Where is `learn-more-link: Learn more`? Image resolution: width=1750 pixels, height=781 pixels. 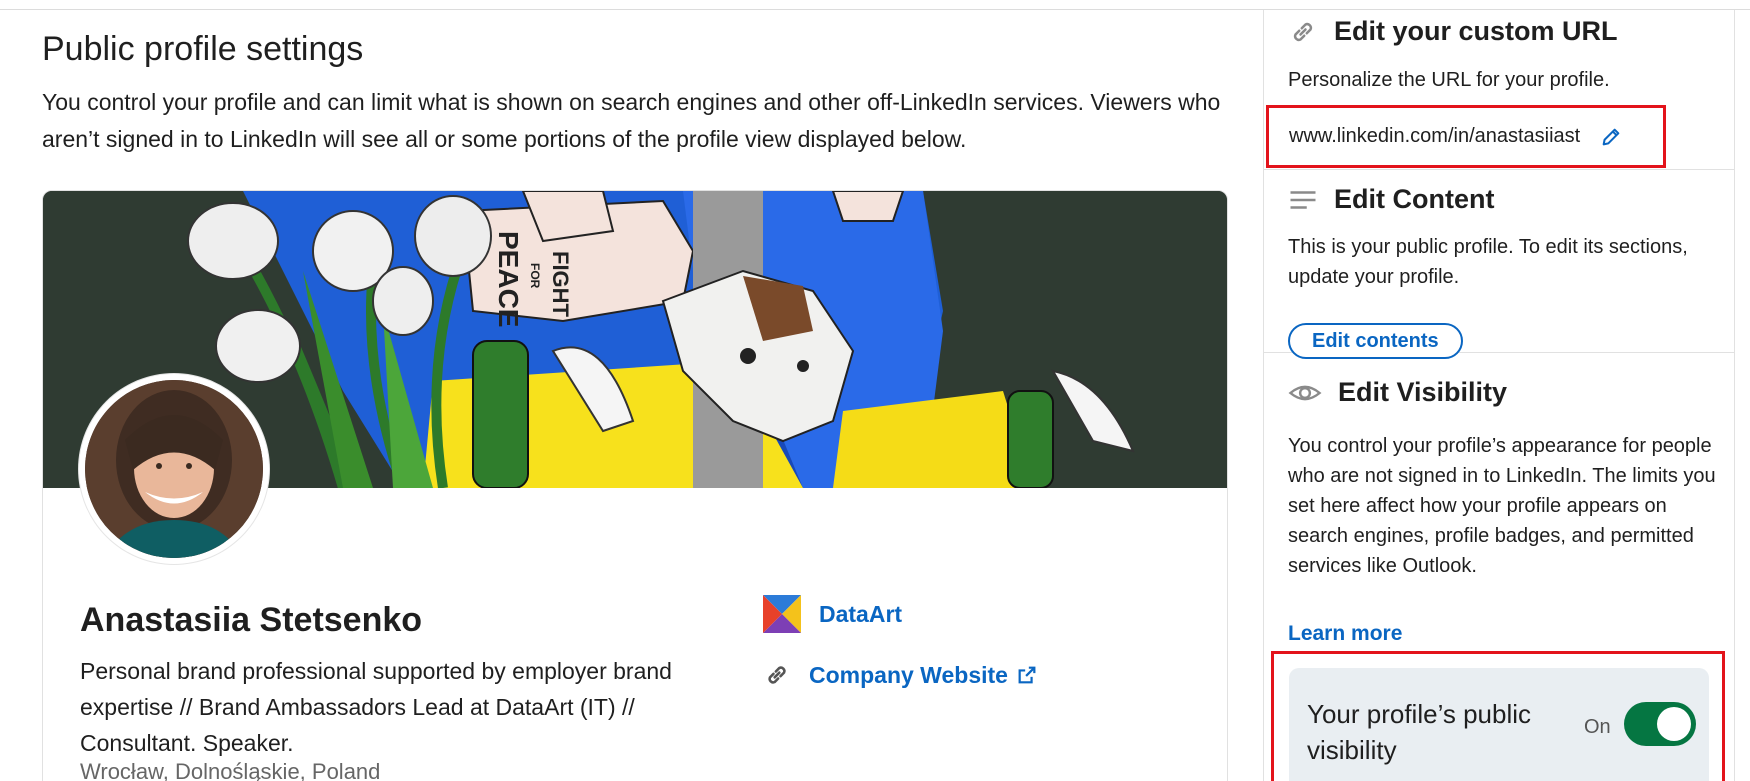 learn-more-link: Learn more is located at coordinates (1345, 634).